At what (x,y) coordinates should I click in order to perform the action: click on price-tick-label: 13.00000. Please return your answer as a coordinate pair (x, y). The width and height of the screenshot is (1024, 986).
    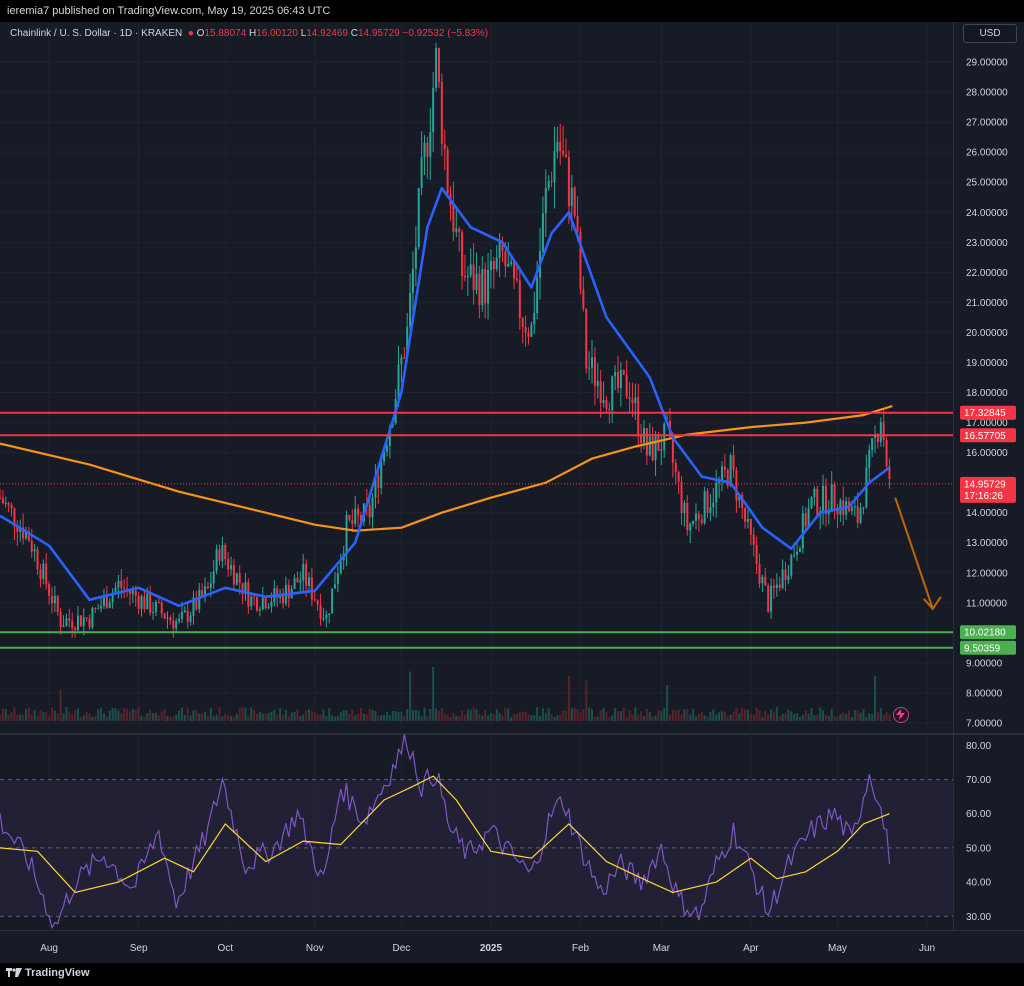
    Looking at the image, I should click on (987, 543).